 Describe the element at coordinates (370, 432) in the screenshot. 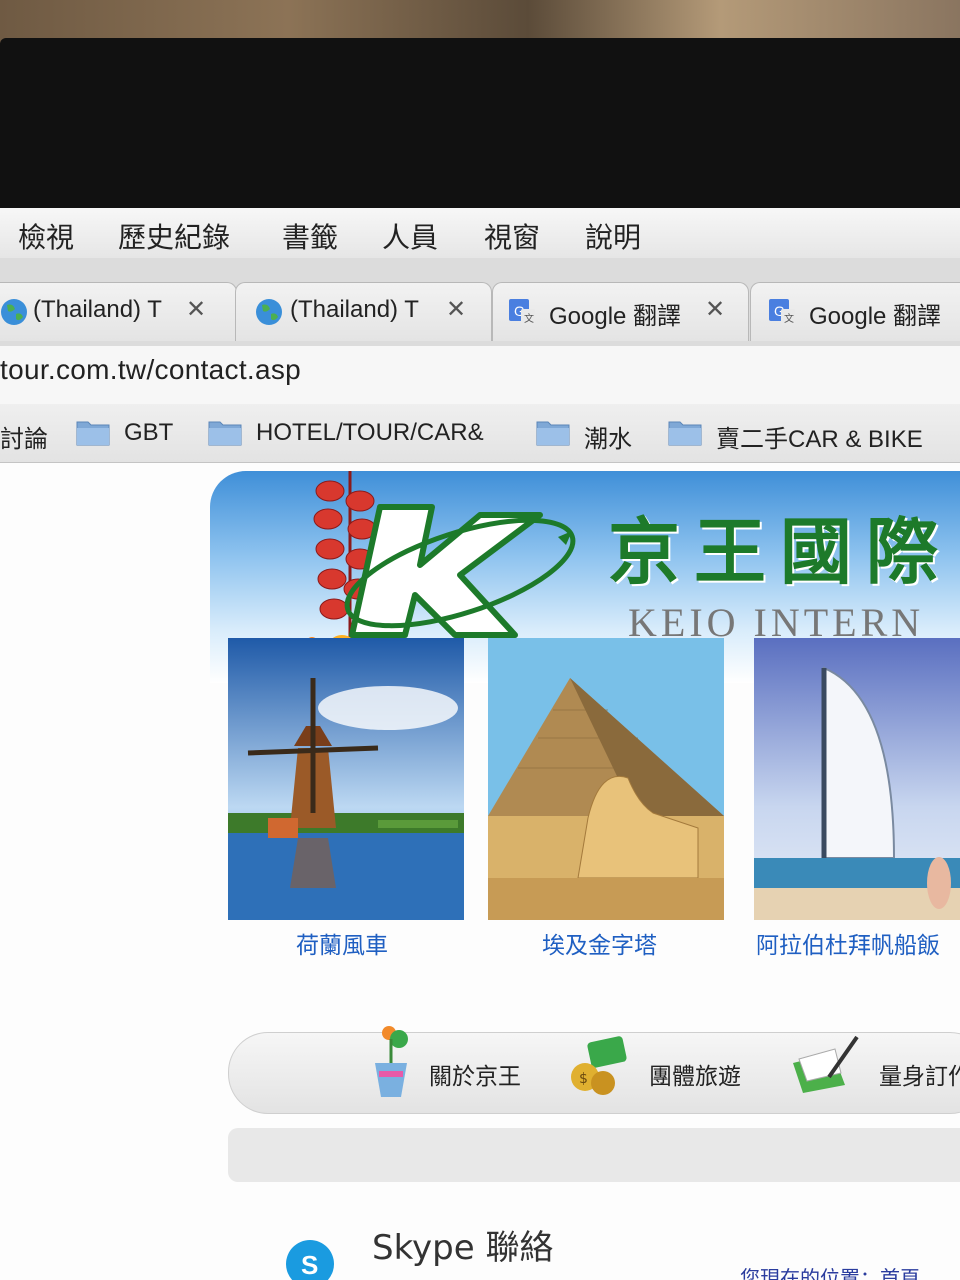

I see `bookmark-label: HOTEL/TOUR/CAR&` at that location.